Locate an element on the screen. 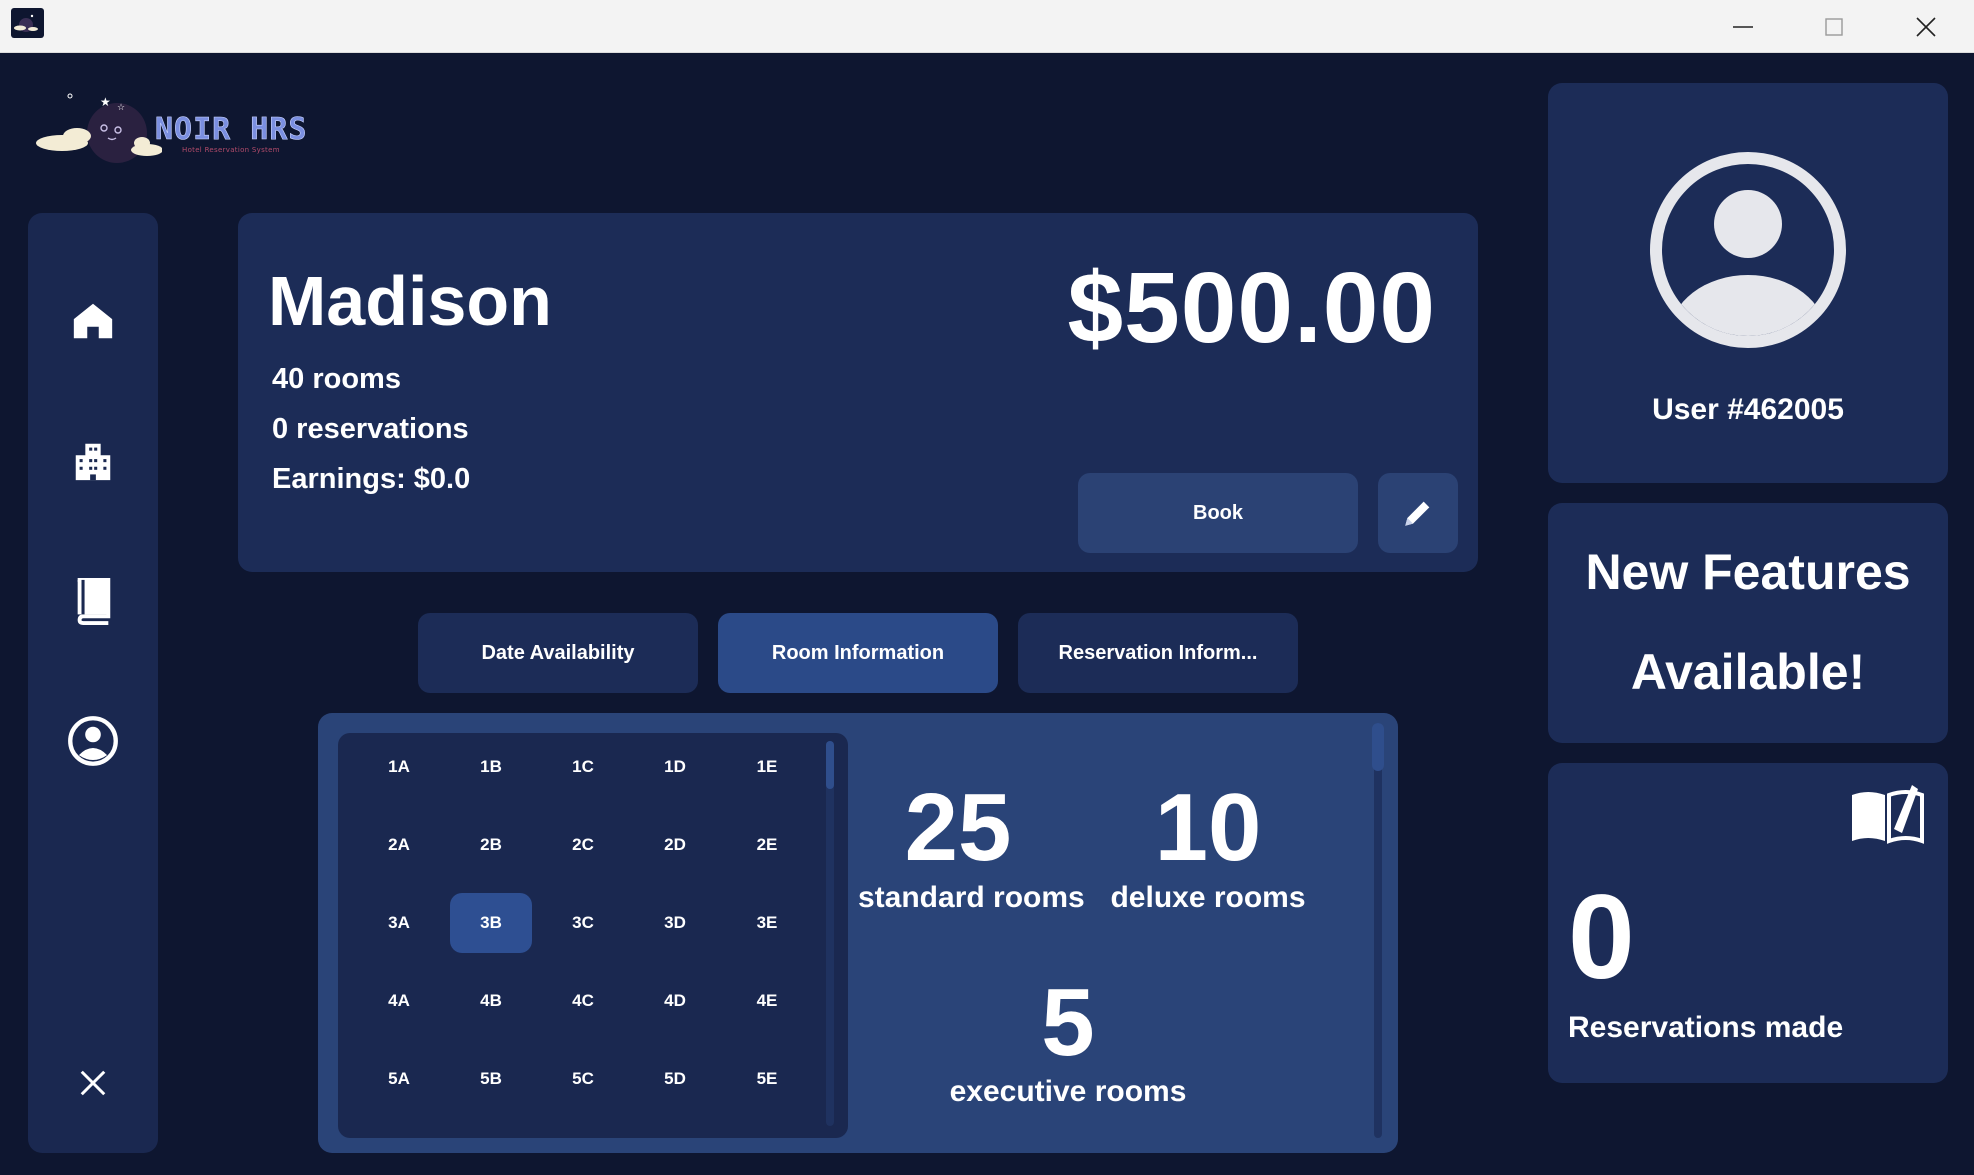 This screenshot has width=1974, height=1175. room-cell-1e: 1E is located at coordinates (767, 767).